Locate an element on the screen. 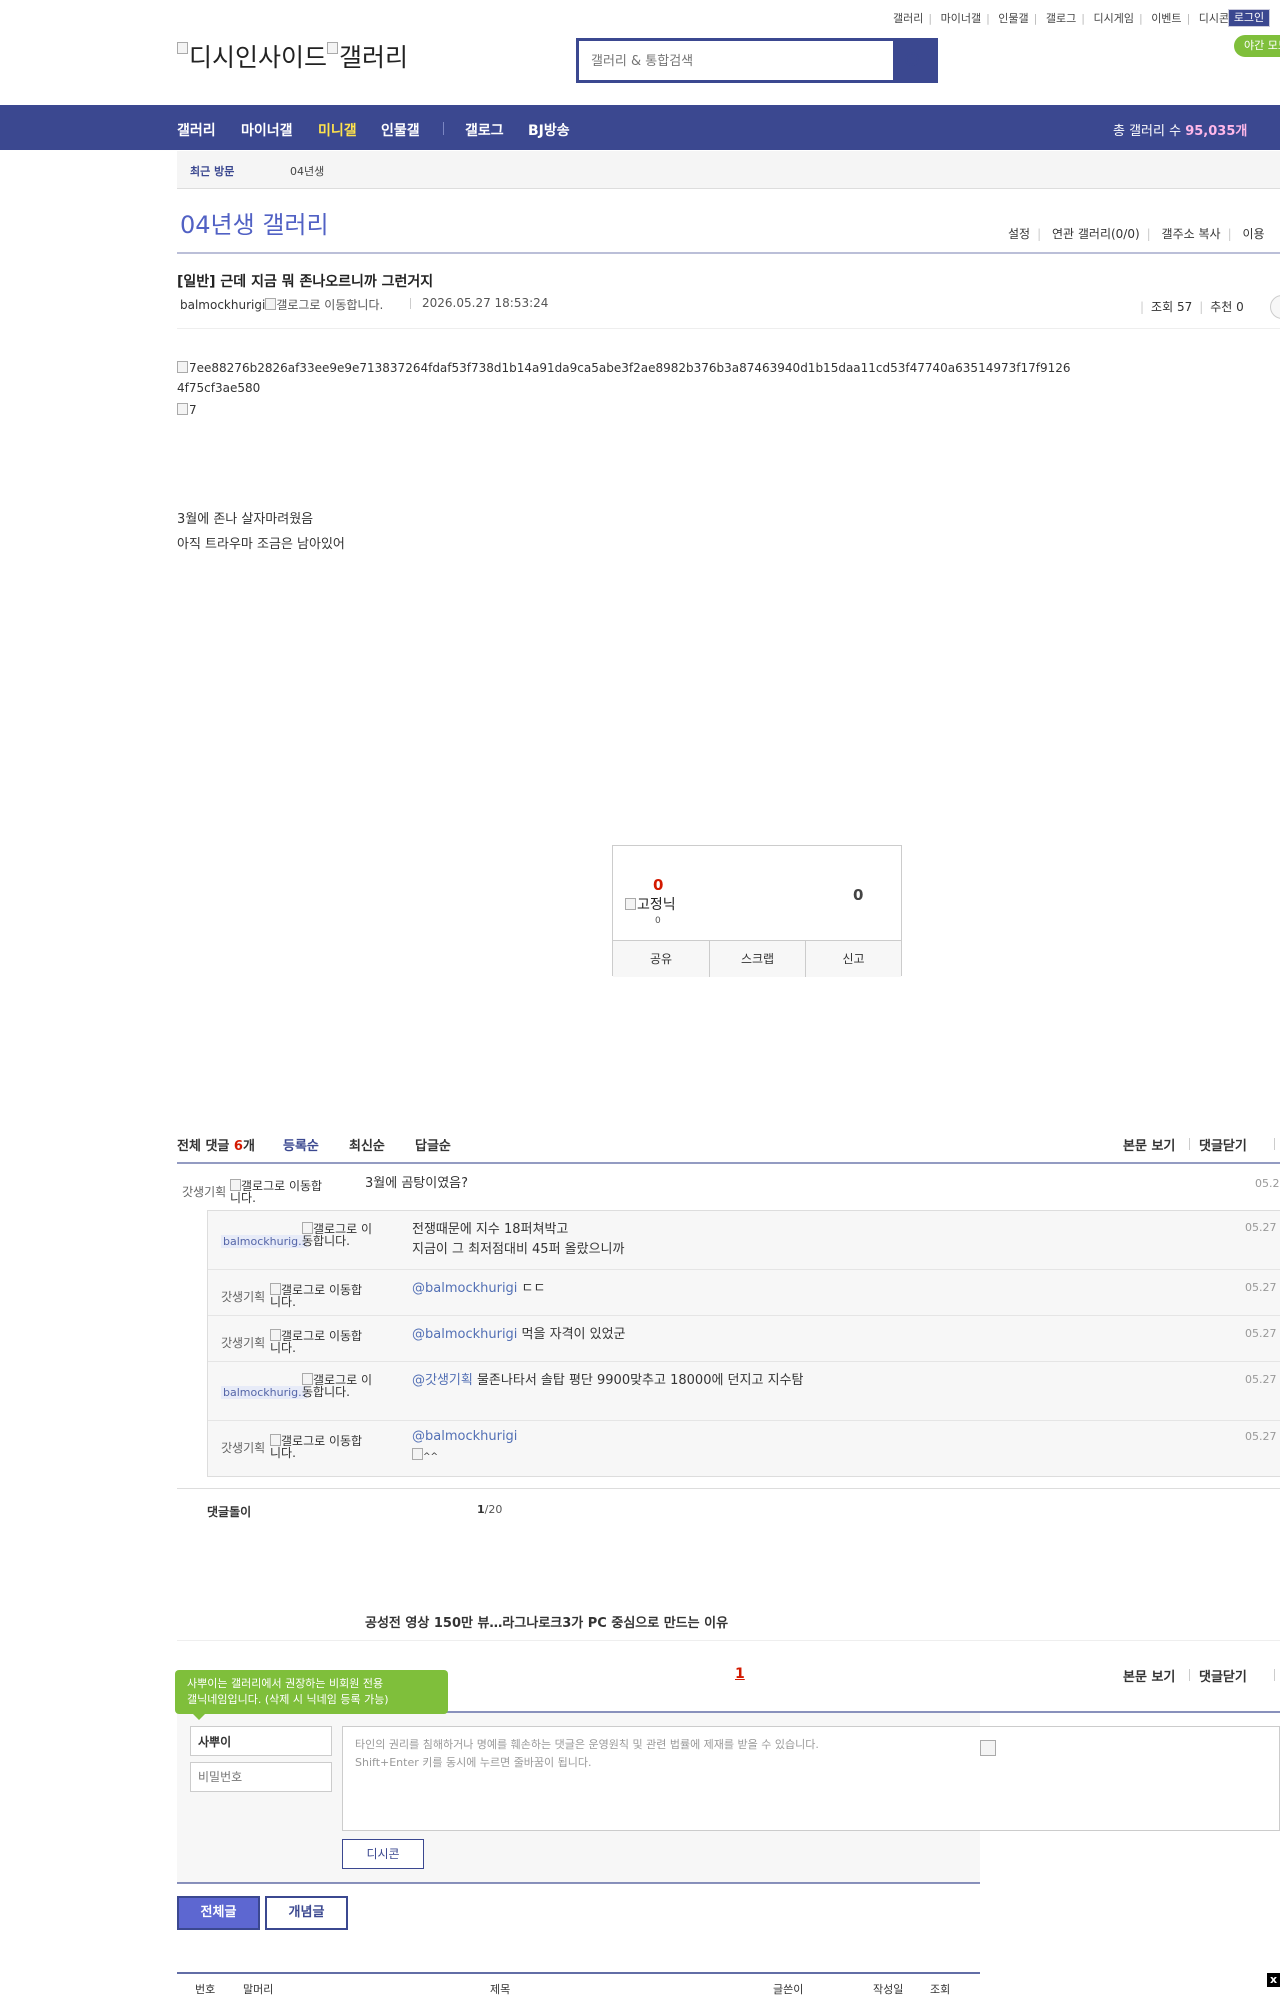 This screenshot has width=1280, height=1997. sort-reply: 답글순 is located at coordinates (433, 1144).